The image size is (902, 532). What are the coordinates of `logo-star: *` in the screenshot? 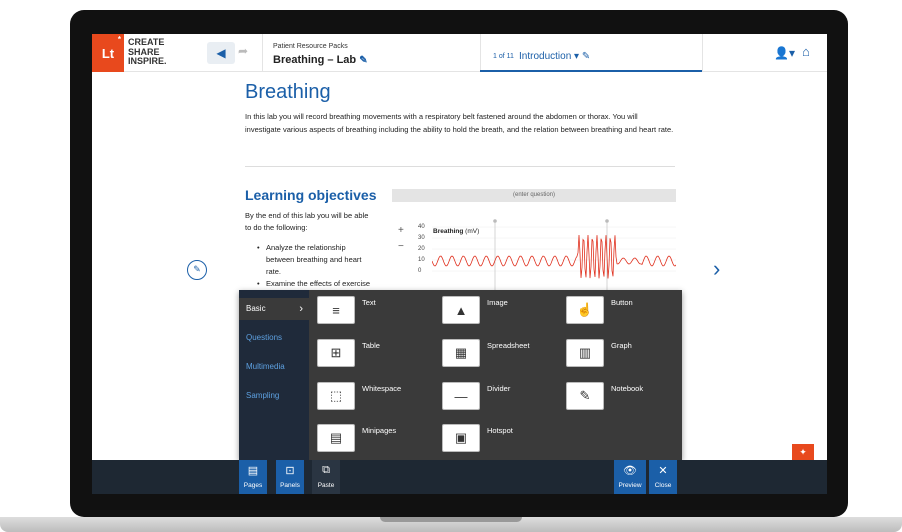 It's located at (119, 39).